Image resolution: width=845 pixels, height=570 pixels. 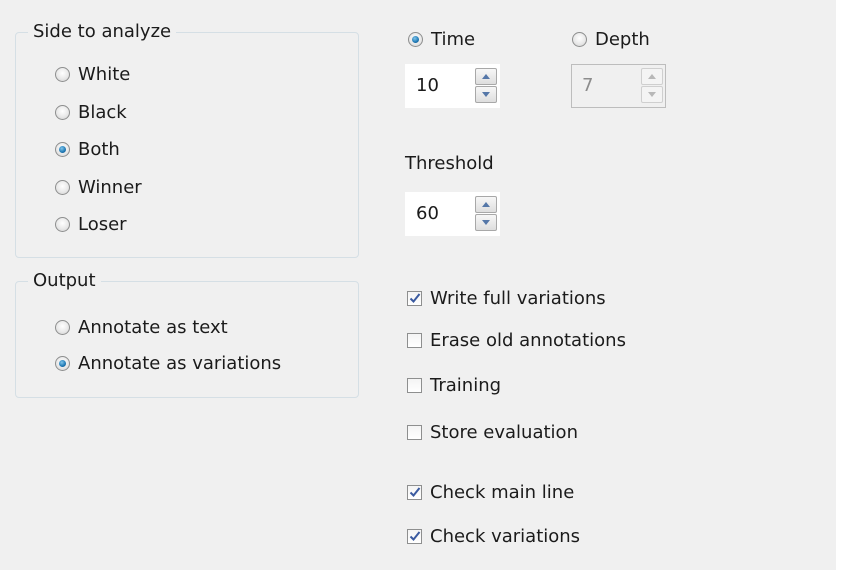 I want to click on radio-time: Time, so click(x=441, y=39).